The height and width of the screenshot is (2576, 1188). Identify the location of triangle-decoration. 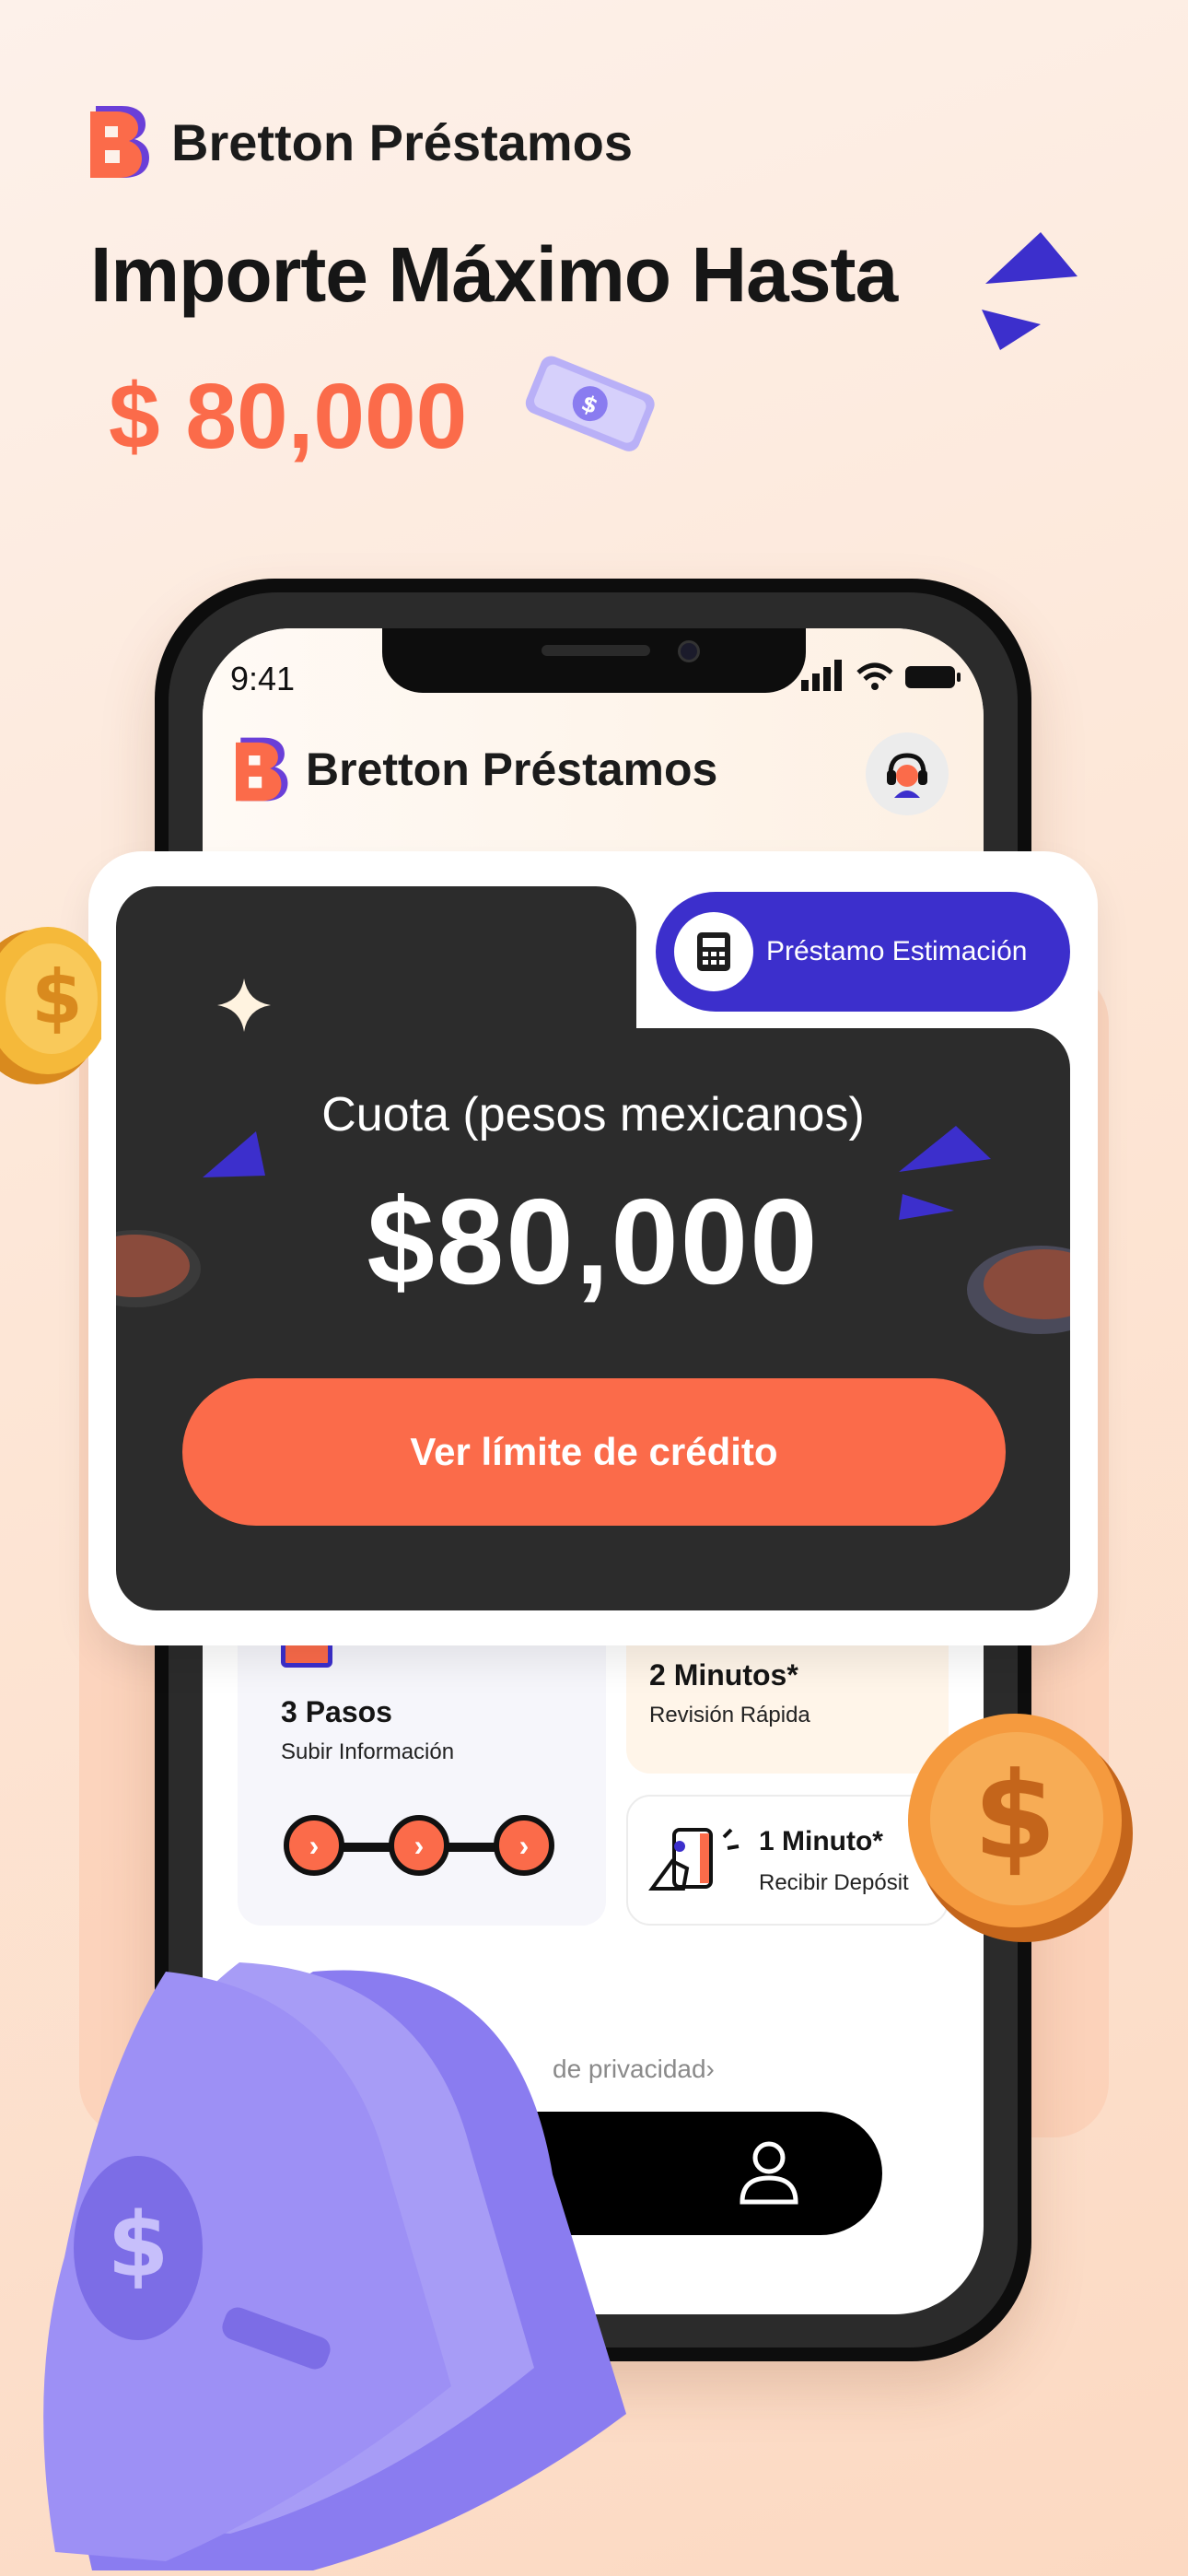
(1029, 291).